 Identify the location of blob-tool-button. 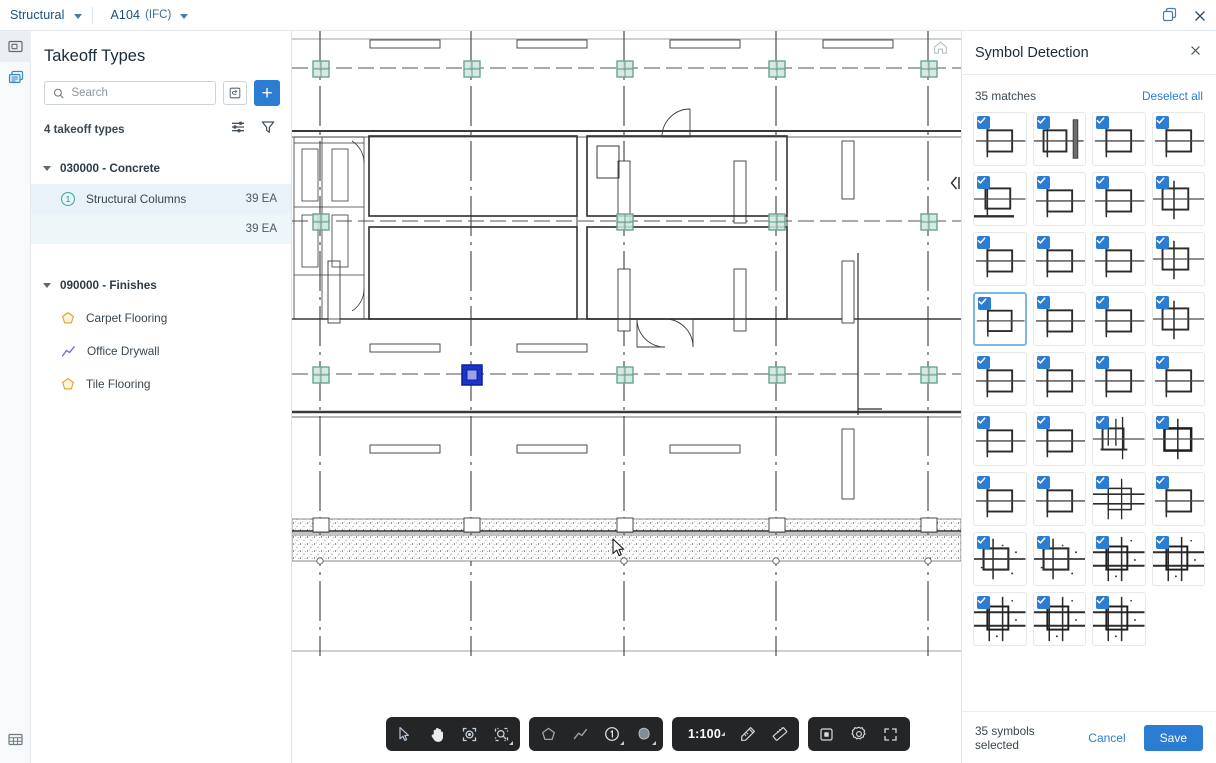
(644, 734).